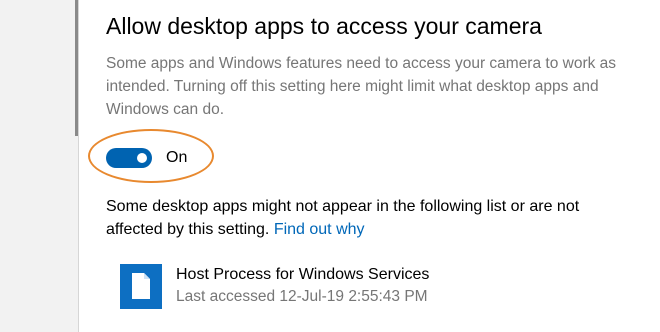 Image resolution: width=660 pixels, height=332 pixels. What do you see at coordinates (324, 26) in the screenshot?
I see `section-title: Allow desktop apps to access your camera` at bounding box center [324, 26].